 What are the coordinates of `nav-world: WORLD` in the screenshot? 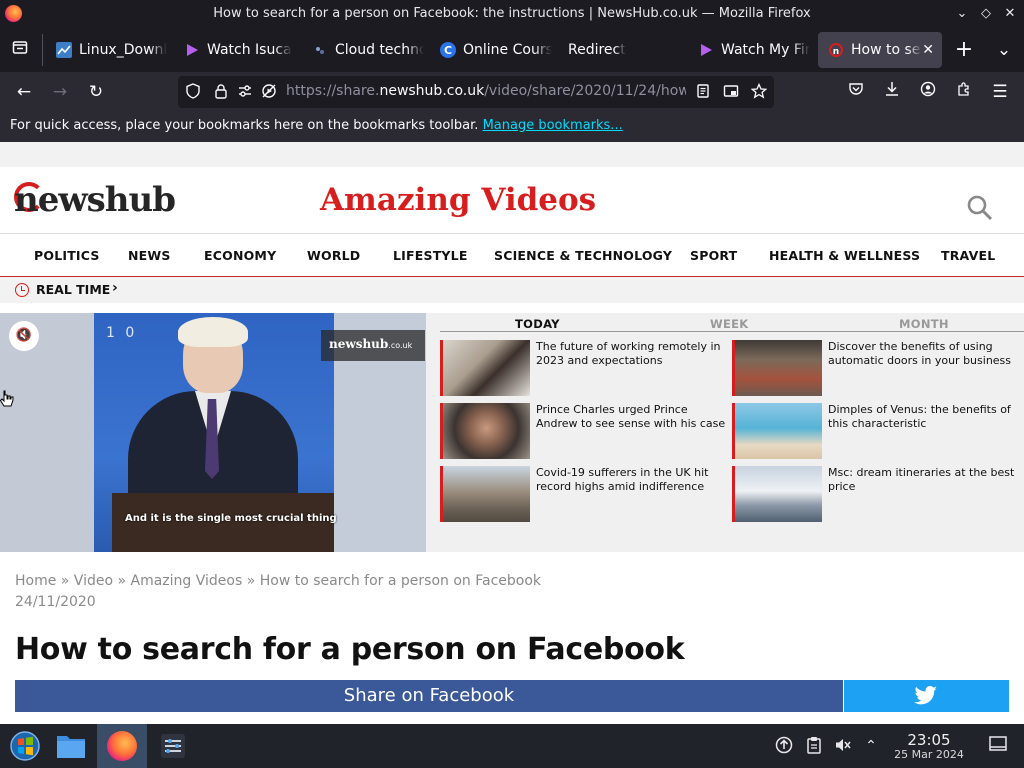 It's located at (333, 255).